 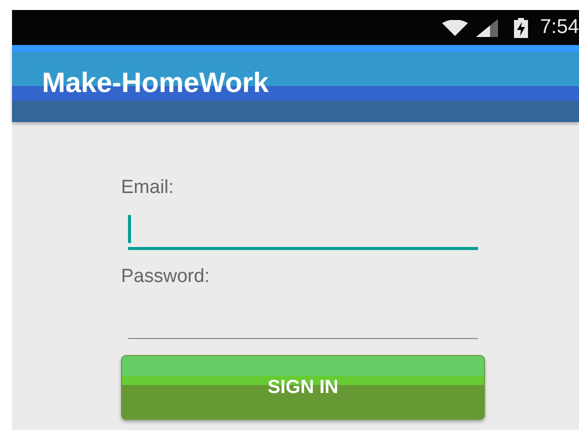 I want to click on battery-charging-icon, so click(x=521, y=28).